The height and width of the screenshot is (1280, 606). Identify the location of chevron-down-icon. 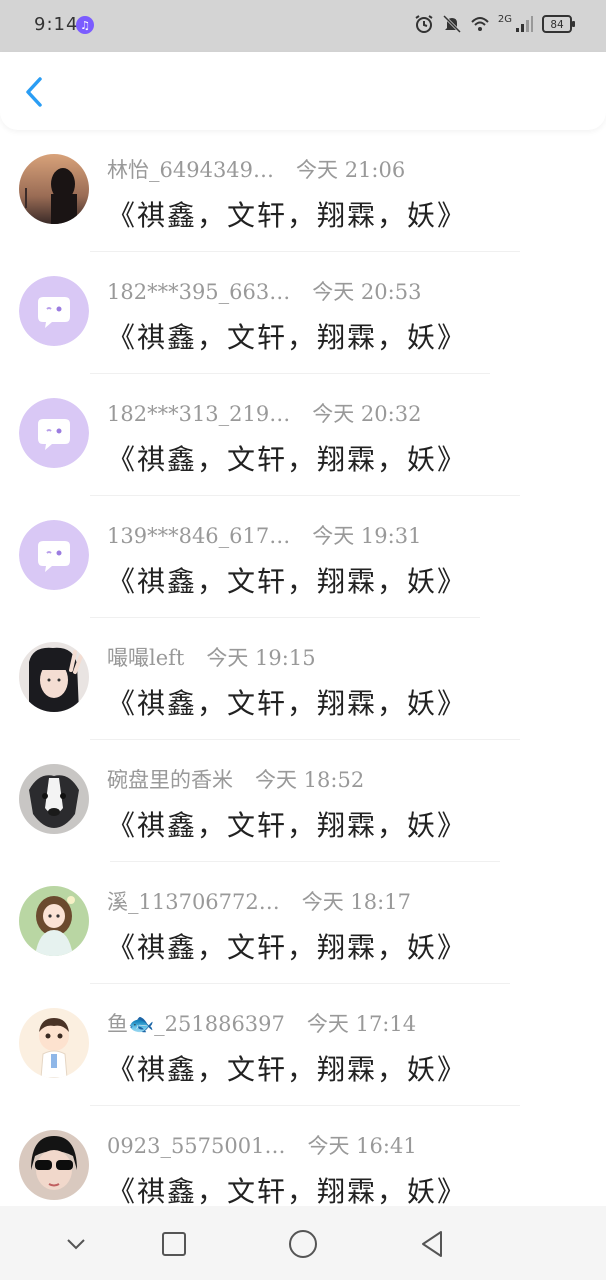
(76, 1244).